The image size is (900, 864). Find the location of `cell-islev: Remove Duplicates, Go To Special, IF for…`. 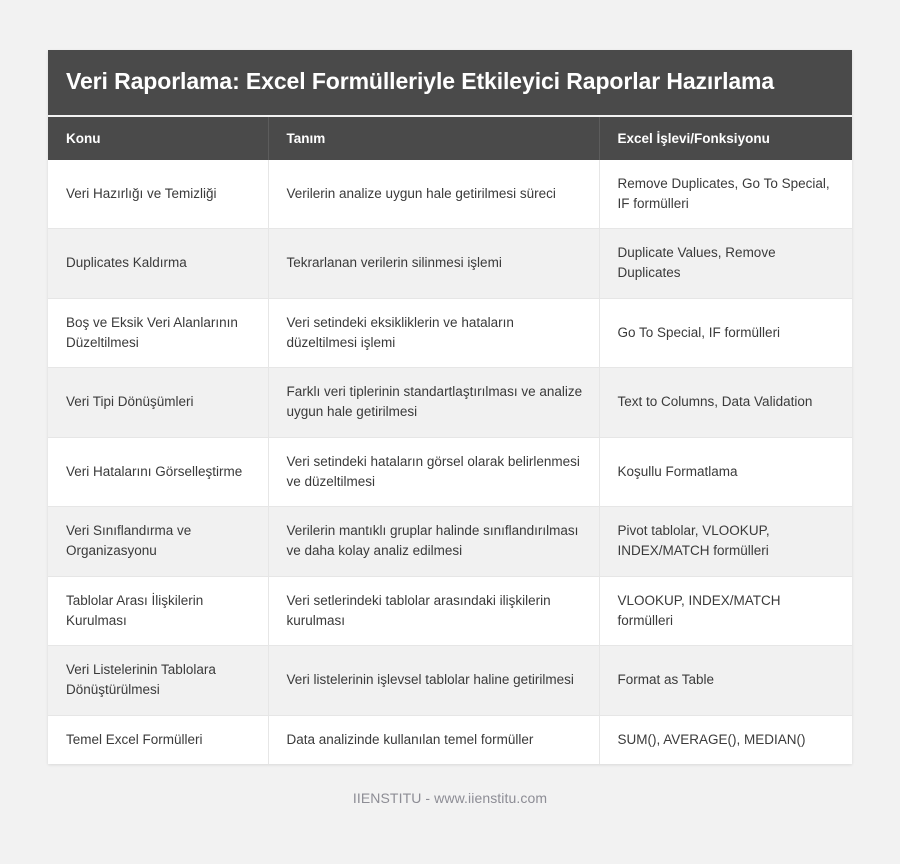

cell-islev: Remove Duplicates, Go To Special, IF for… is located at coordinates (725, 194).